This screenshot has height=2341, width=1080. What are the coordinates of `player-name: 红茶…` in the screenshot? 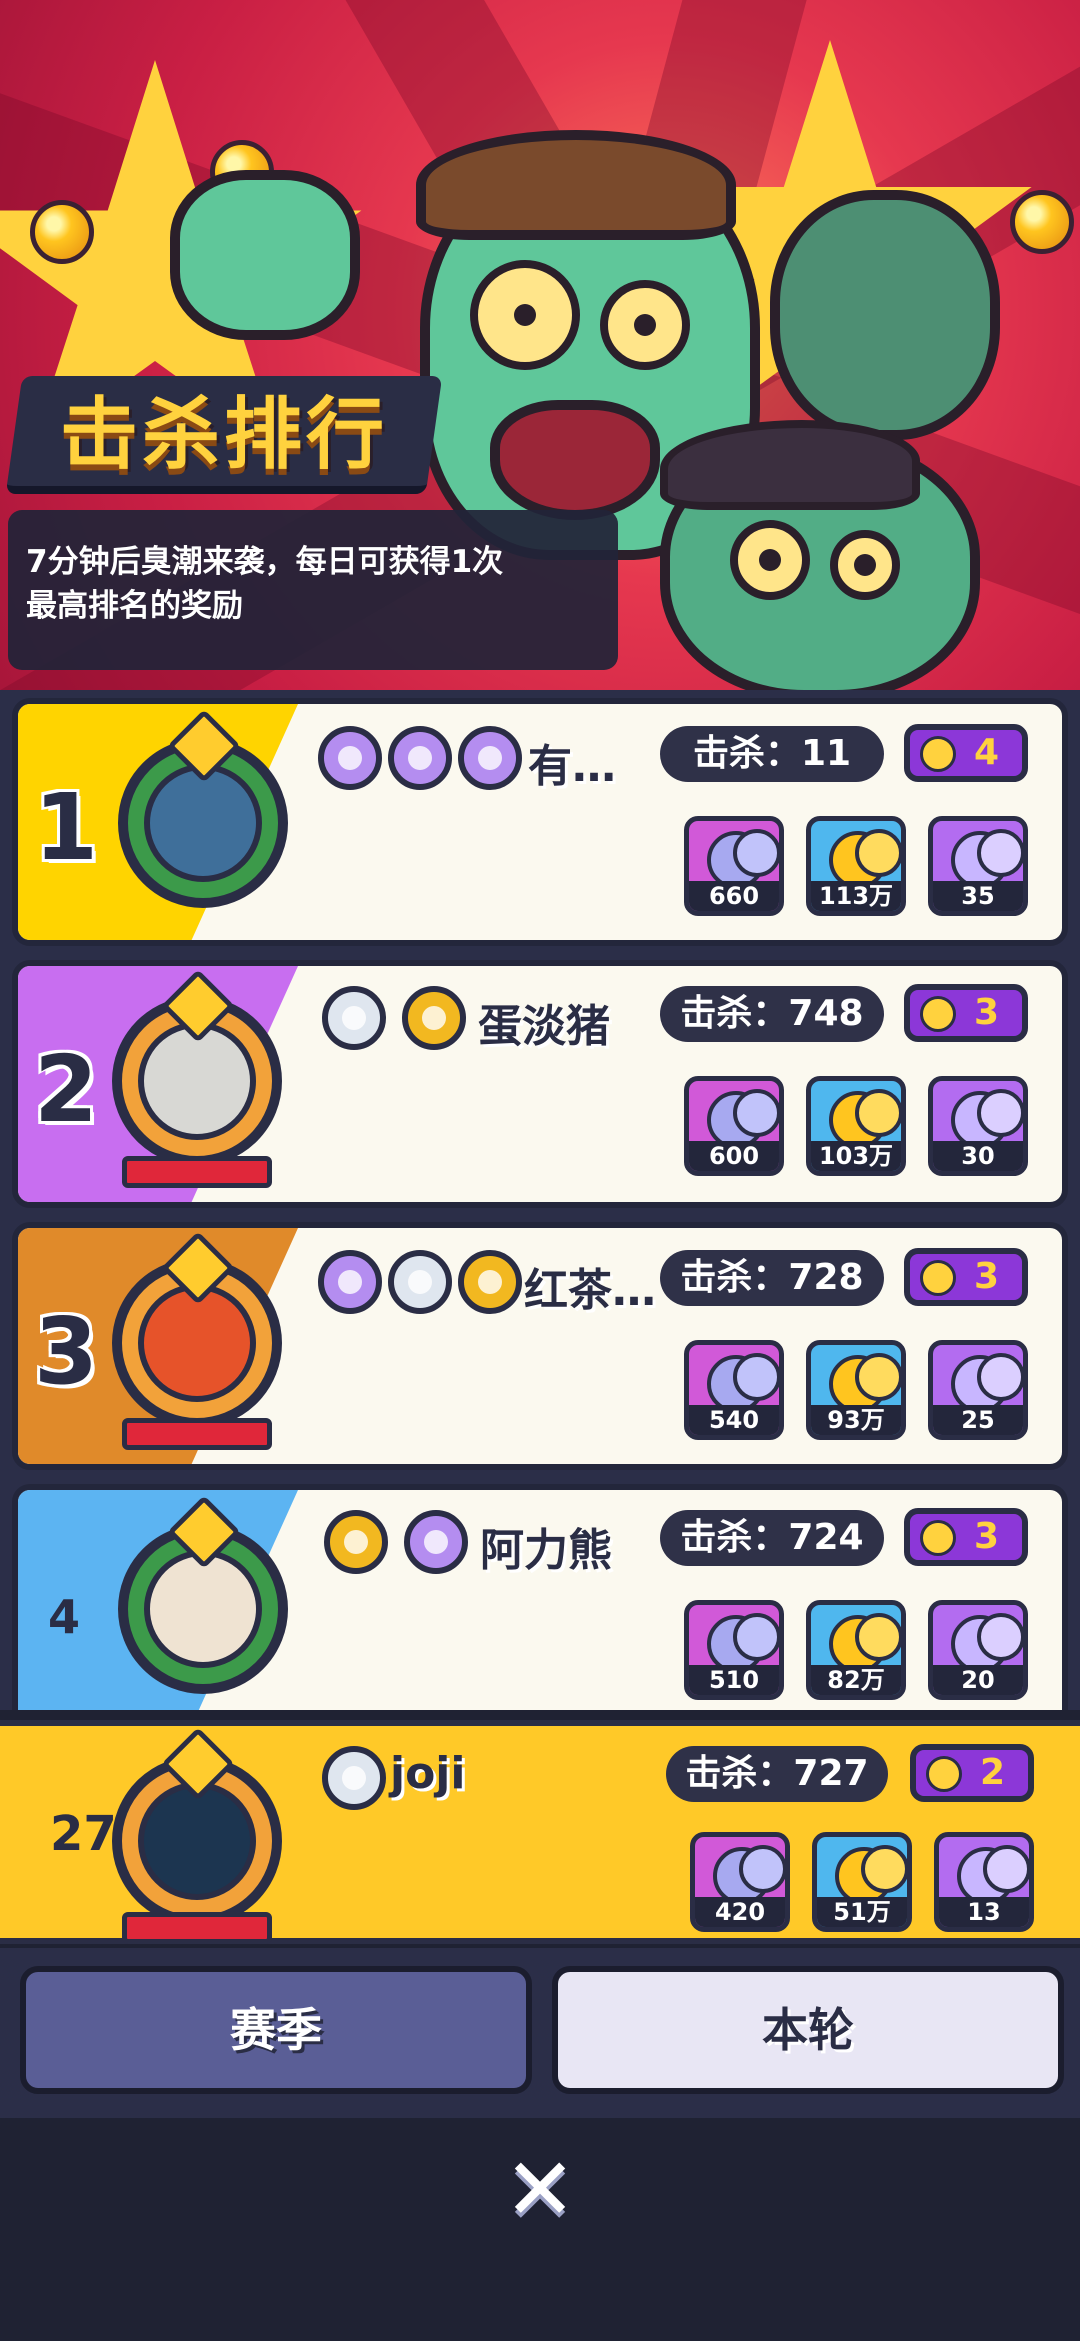 It's located at (590, 1290).